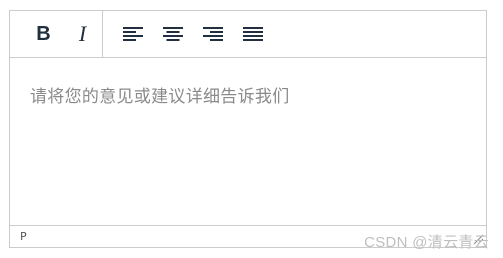  I want to click on align-button-group, so click(188, 34).